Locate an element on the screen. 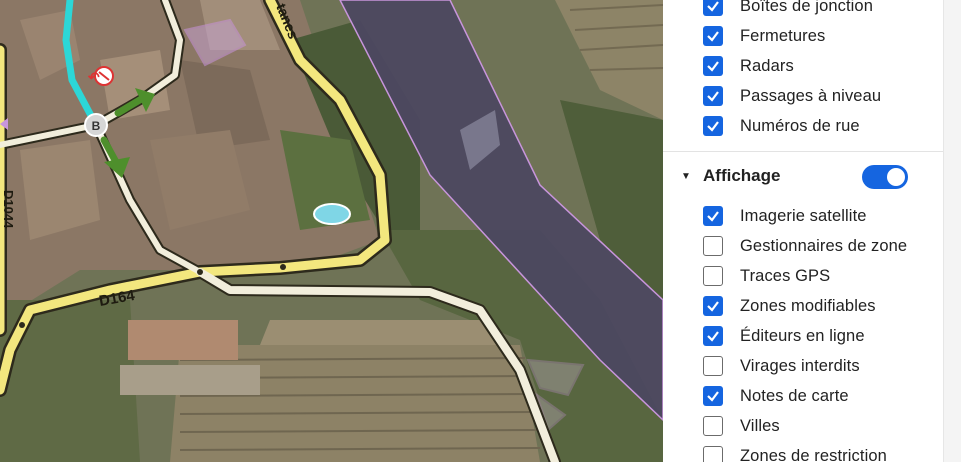  section-title: Affichage is located at coordinates (742, 175).